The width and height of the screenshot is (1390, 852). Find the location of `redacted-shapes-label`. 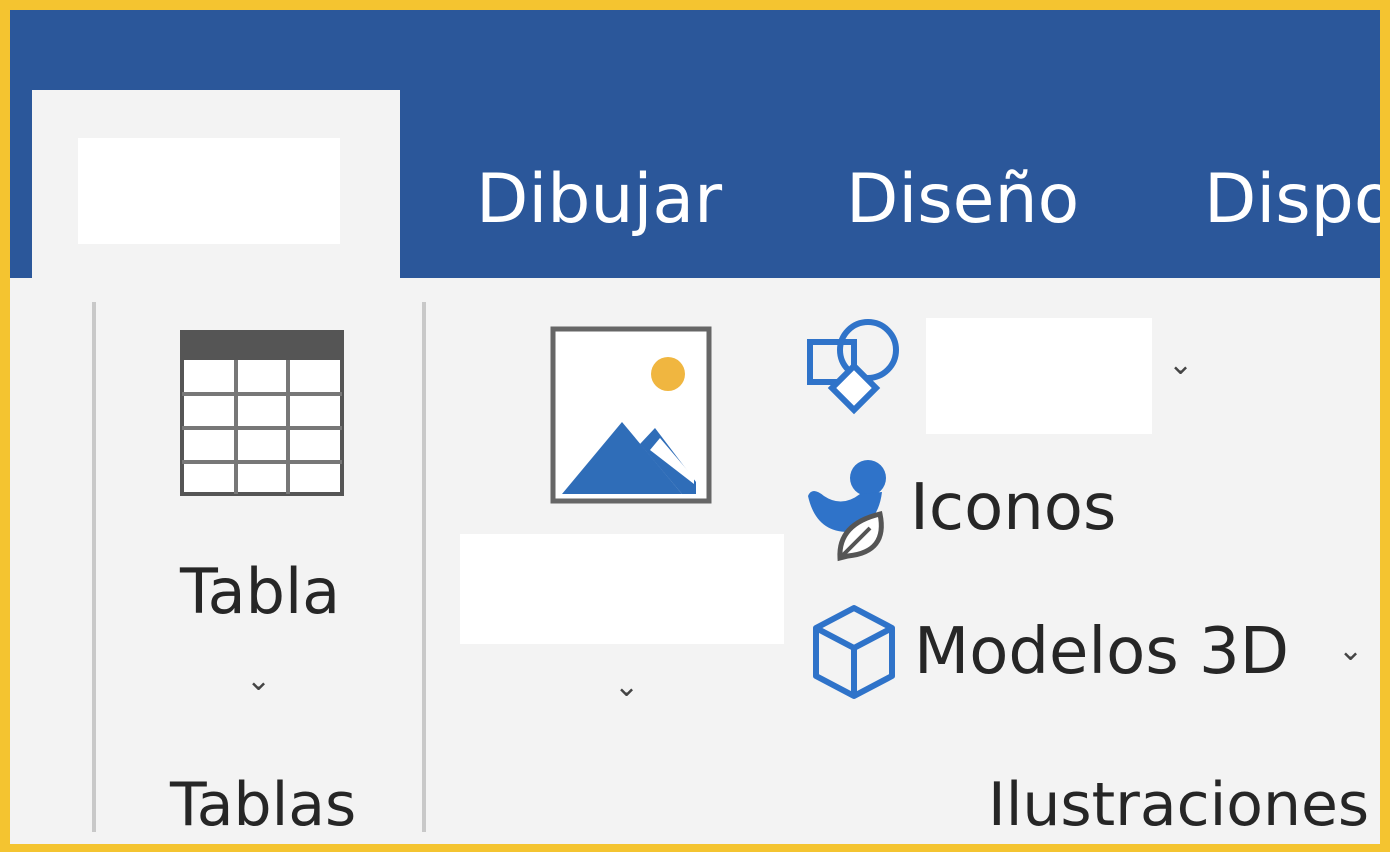

redacted-shapes-label is located at coordinates (1039, 376).